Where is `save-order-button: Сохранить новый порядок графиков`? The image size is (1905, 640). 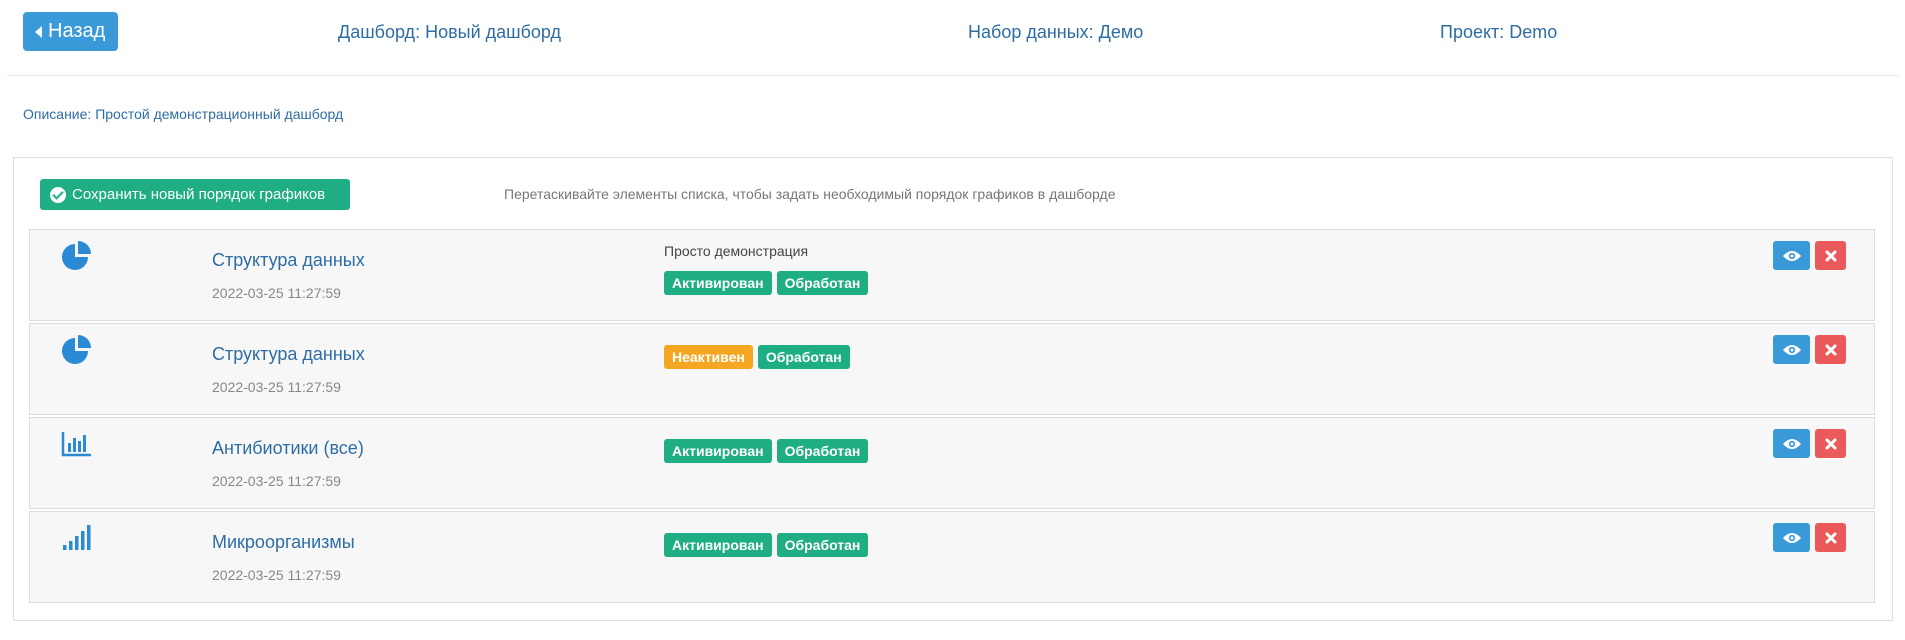
save-order-button: Сохранить новый порядок графиков is located at coordinates (195, 194).